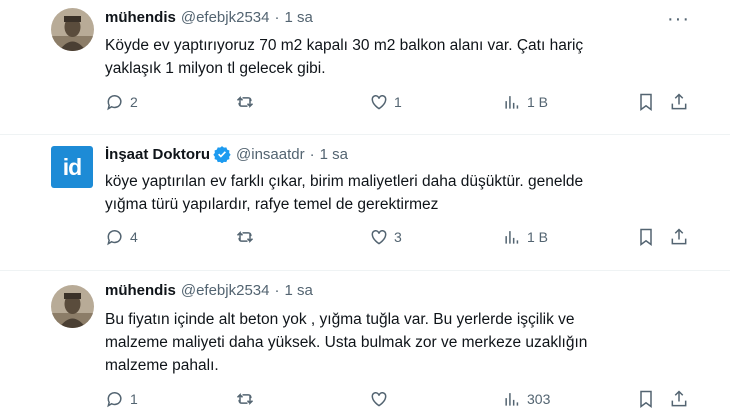 The image size is (730, 420). Describe the element at coordinates (157, 154) in the screenshot. I see `display-name: İnşaat Doktoru` at that location.